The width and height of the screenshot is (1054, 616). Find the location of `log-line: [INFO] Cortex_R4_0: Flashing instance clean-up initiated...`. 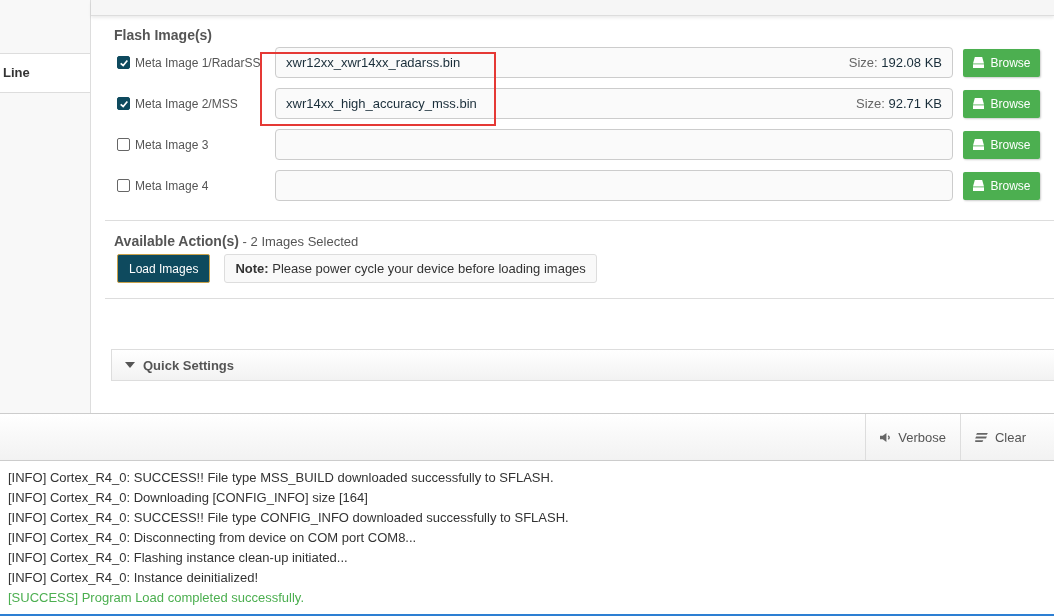

log-line: [INFO] Cortex_R4_0: Flashing instance clean-up initiated... is located at coordinates (178, 558).